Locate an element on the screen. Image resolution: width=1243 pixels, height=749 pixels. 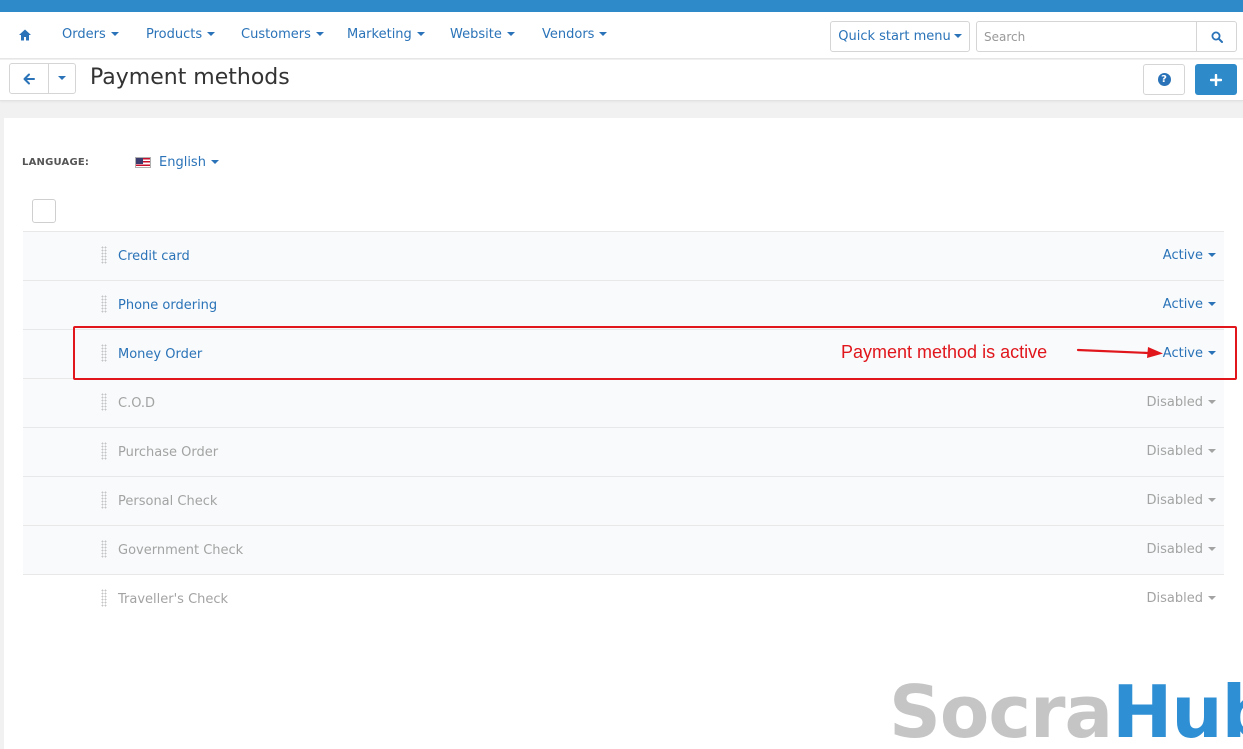
search-button is located at coordinates (1216, 36).